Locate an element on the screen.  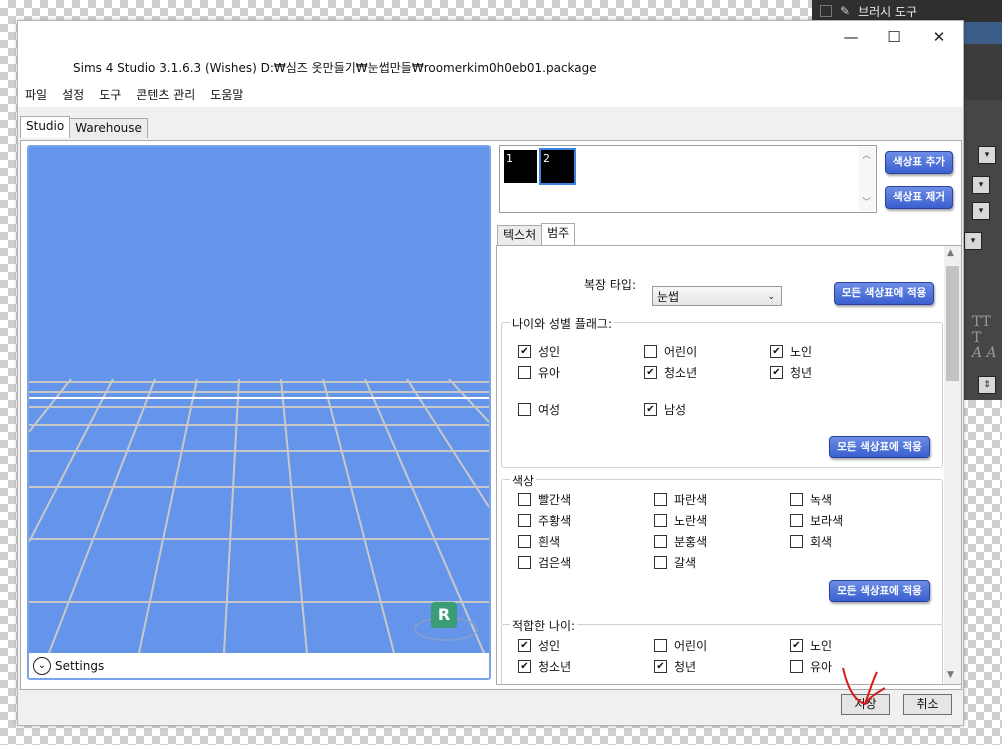
checkbox-orange: 주황색 is located at coordinates (544, 520).